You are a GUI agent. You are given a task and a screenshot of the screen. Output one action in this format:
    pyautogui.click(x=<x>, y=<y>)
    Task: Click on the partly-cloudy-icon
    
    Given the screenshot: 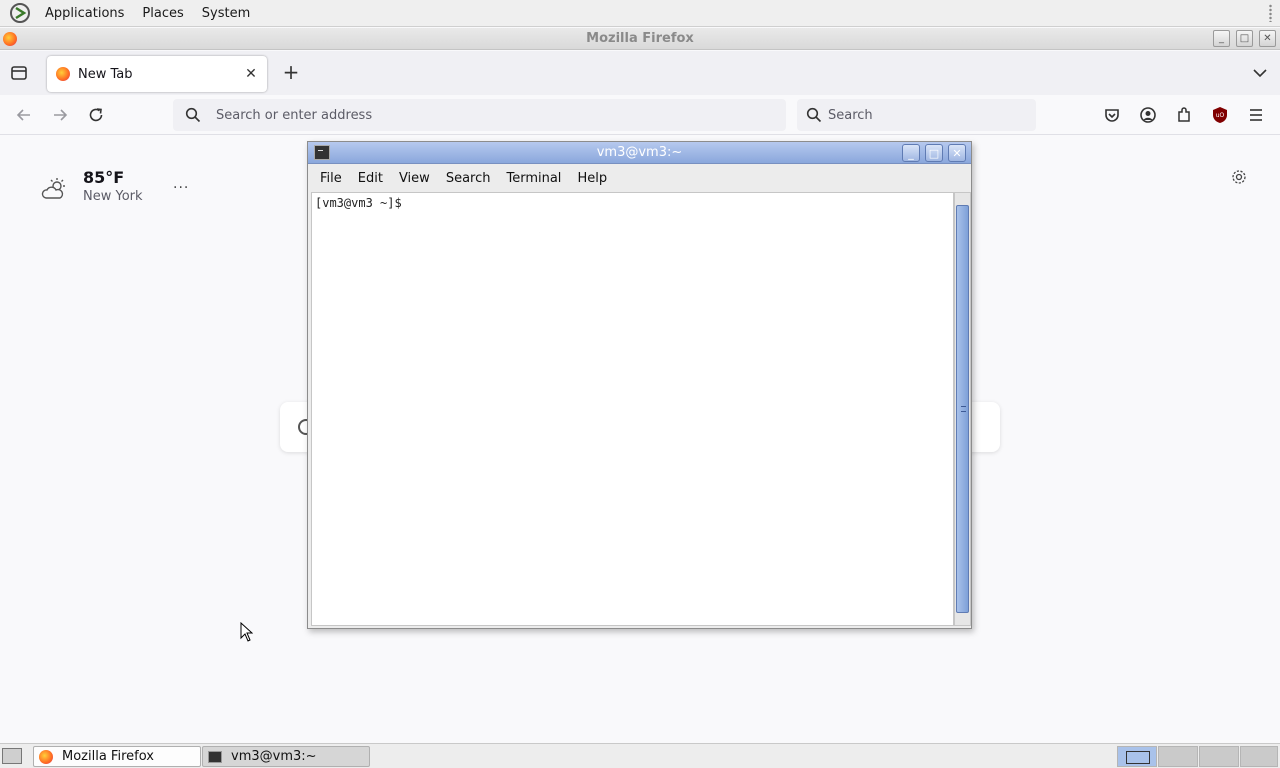 What is the action you would take?
    pyautogui.click(x=53, y=188)
    